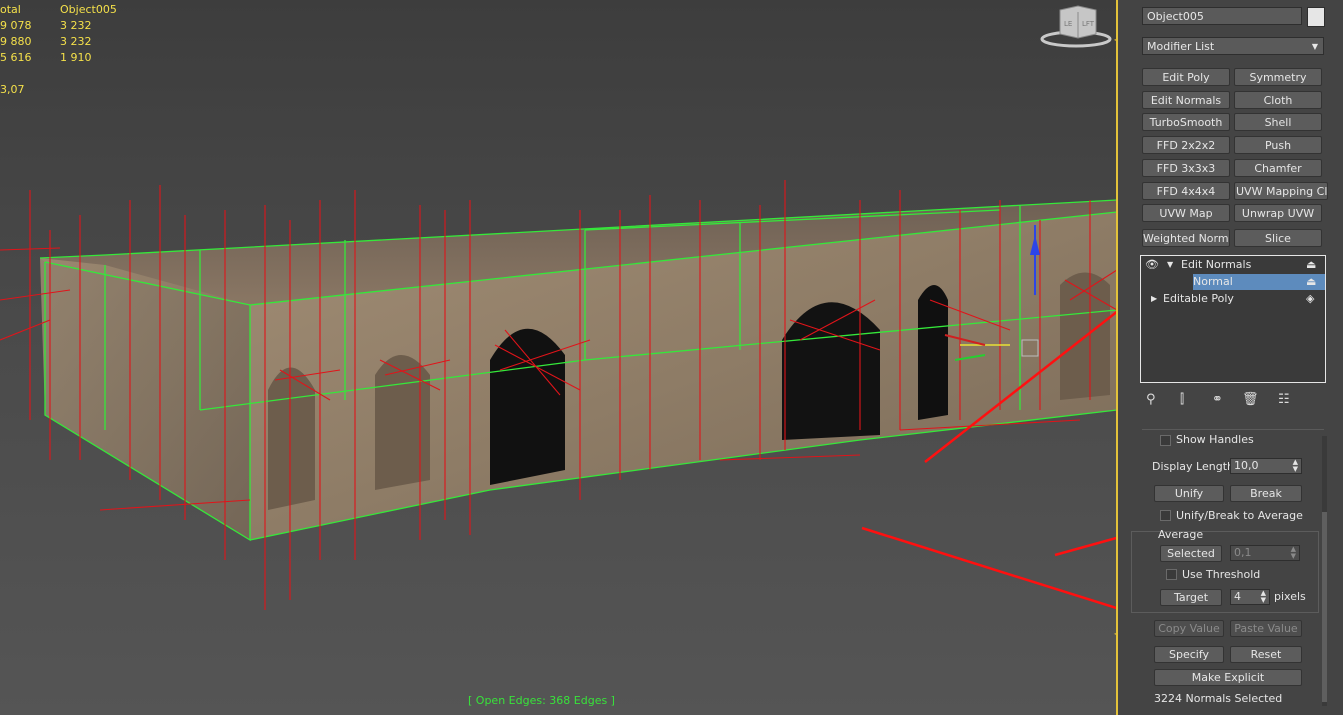 This screenshot has height=715, width=1343. Describe the element at coordinates (1218, 698) in the screenshot. I see `normals-selected-status: 3224 Normals Selected` at that location.